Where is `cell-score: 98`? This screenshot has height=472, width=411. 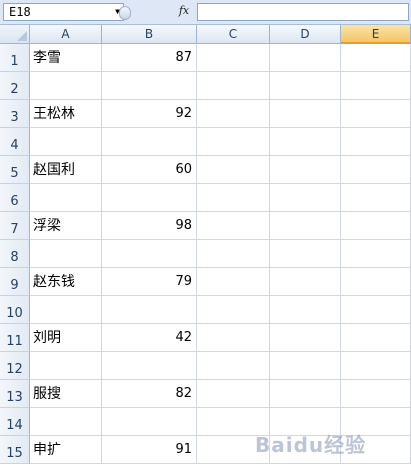
cell-score: 98 is located at coordinates (149, 226).